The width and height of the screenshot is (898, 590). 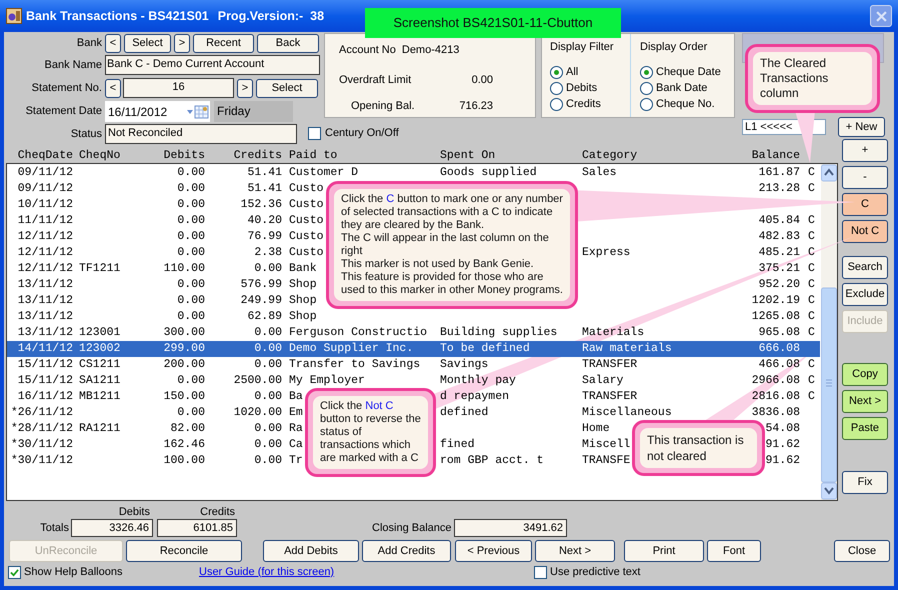 What do you see at coordinates (45, 220) in the screenshot?
I see `table-cell: 11/11/12` at bounding box center [45, 220].